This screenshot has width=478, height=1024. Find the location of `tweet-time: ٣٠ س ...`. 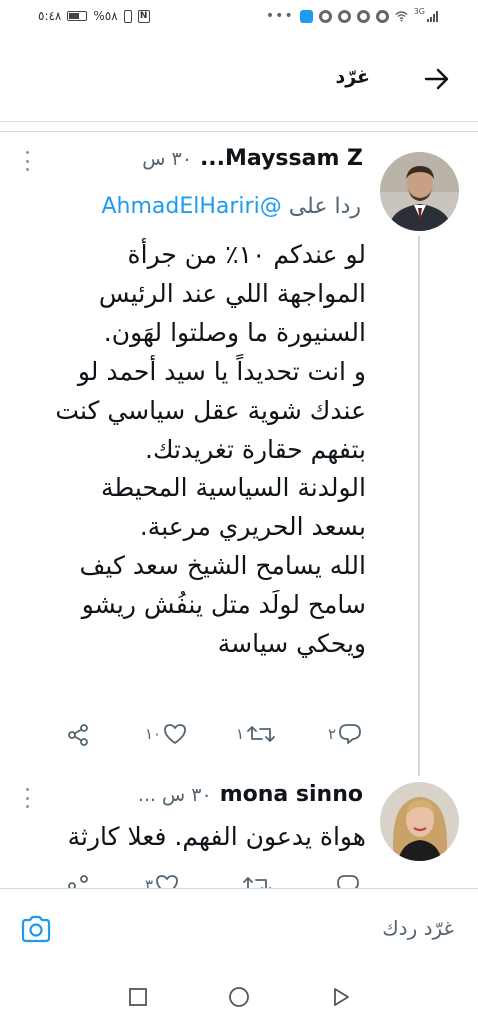

tweet-time: ٣٠ س ... is located at coordinates (174, 794).